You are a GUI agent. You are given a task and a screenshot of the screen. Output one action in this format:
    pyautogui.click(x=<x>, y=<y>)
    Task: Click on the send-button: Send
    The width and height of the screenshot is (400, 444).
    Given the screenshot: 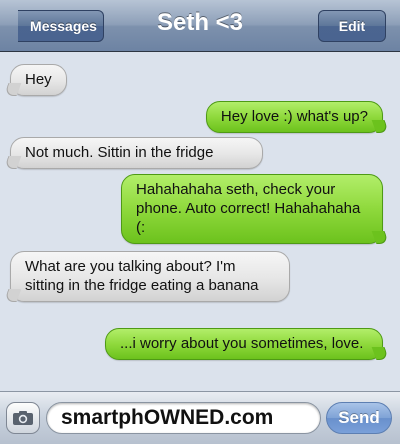 What is the action you would take?
    pyautogui.click(x=359, y=418)
    